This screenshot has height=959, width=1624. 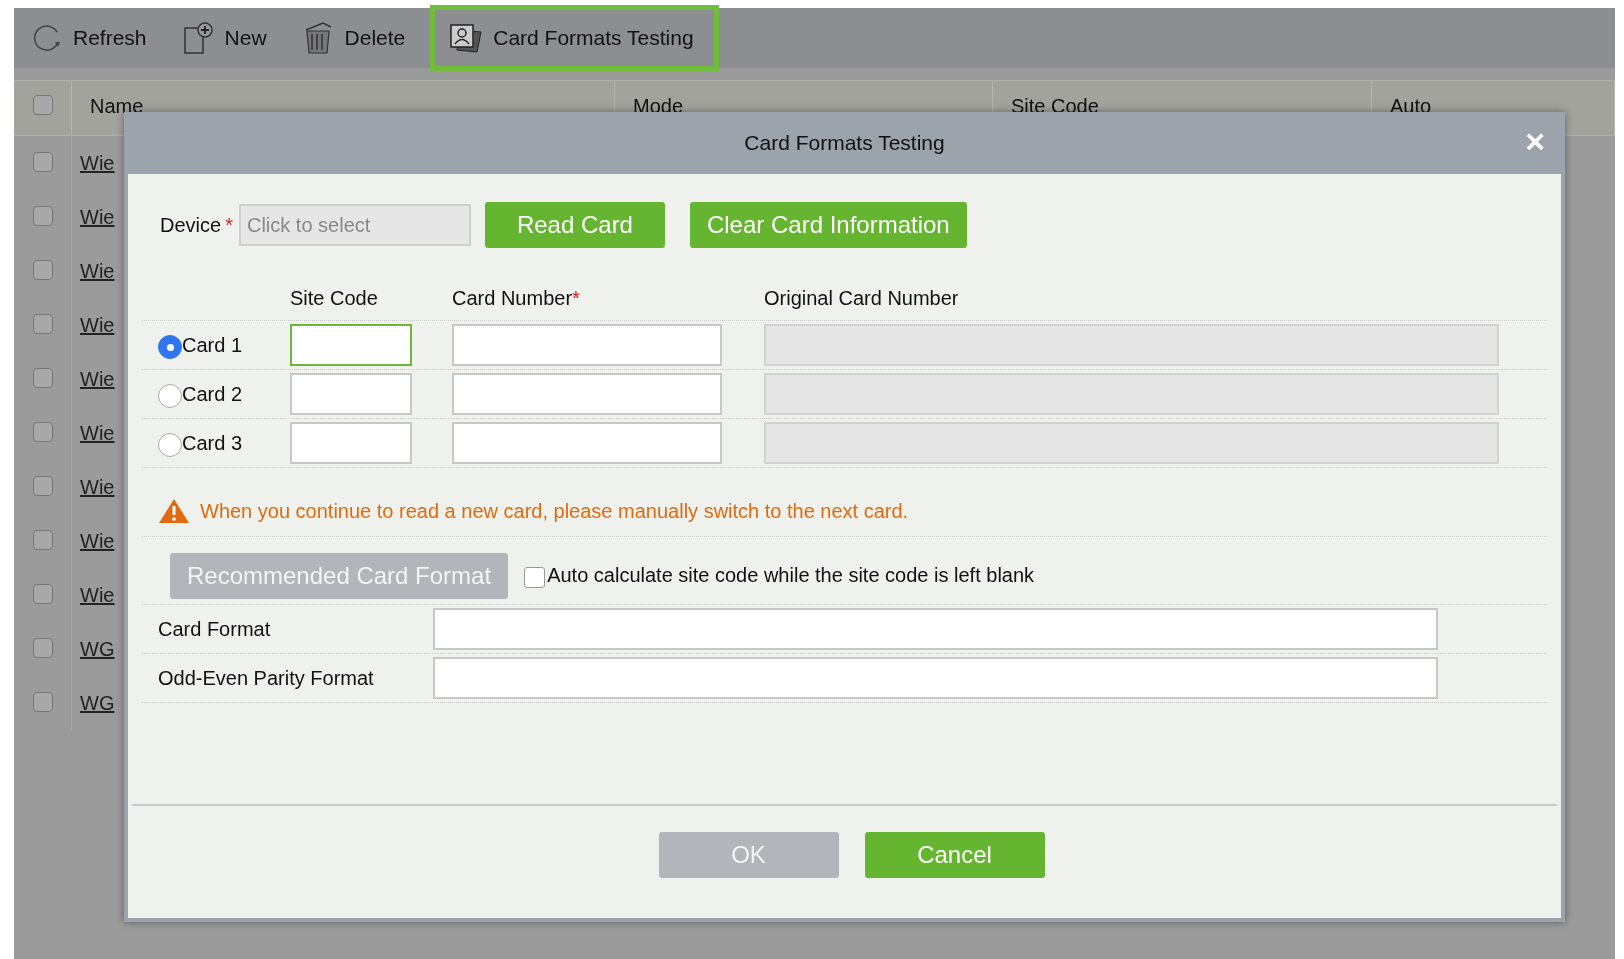 What do you see at coordinates (512, 298) in the screenshot?
I see `column-header: Card Number` at bounding box center [512, 298].